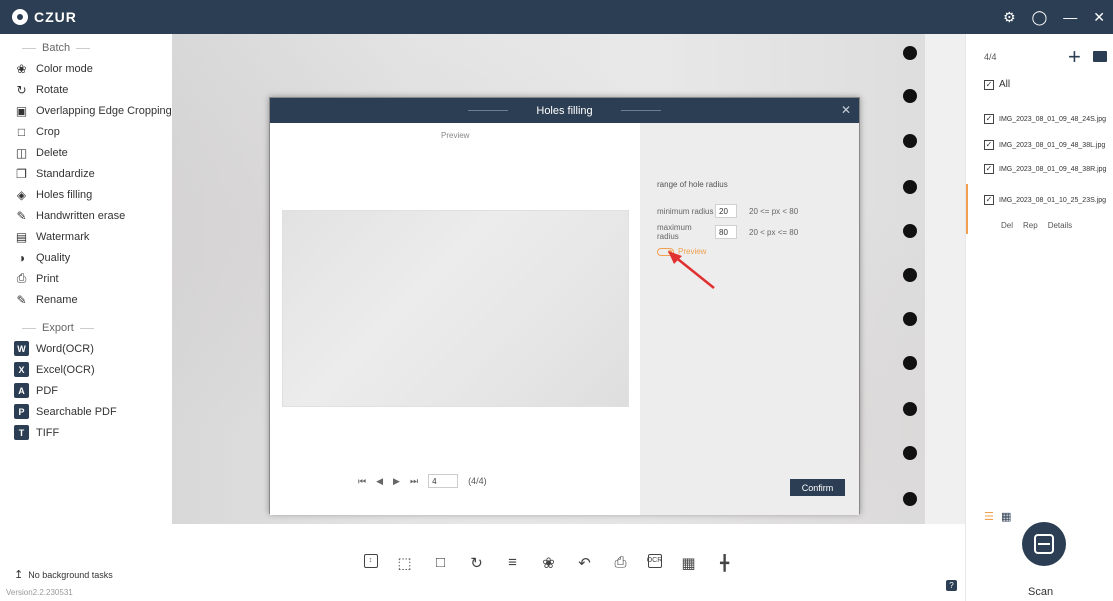 The width and height of the screenshot is (1113, 601). I want to click on center-split-icon: ╋, so click(725, 563).